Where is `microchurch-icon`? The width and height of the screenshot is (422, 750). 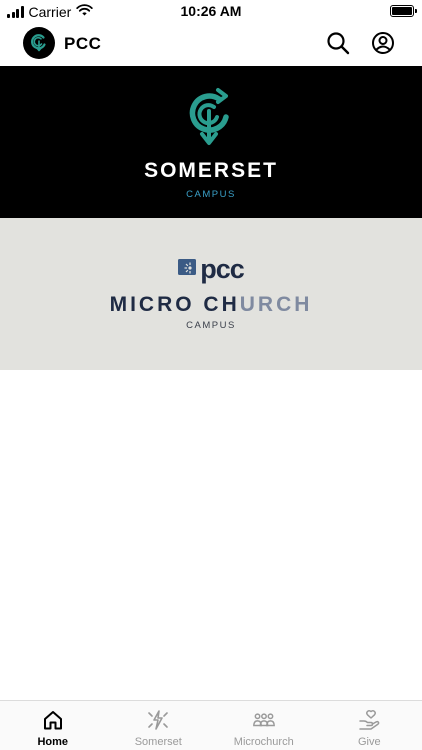
microchurch-icon is located at coordinates (264, 720).